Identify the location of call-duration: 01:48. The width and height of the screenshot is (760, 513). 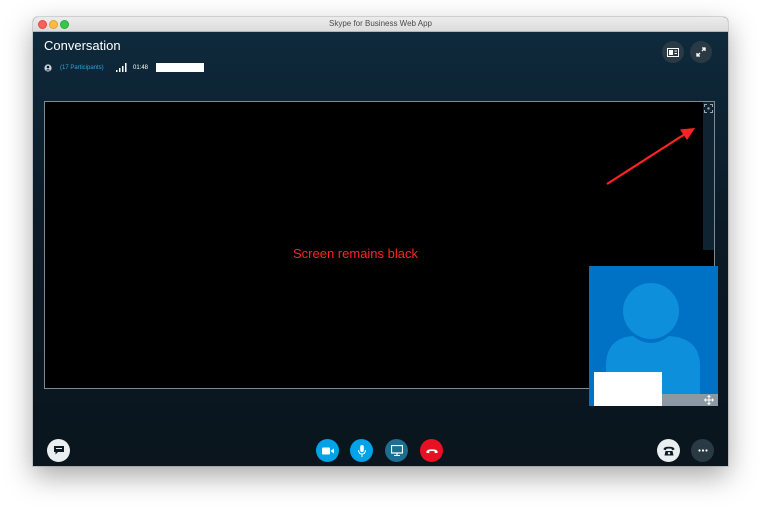
(141, 68).